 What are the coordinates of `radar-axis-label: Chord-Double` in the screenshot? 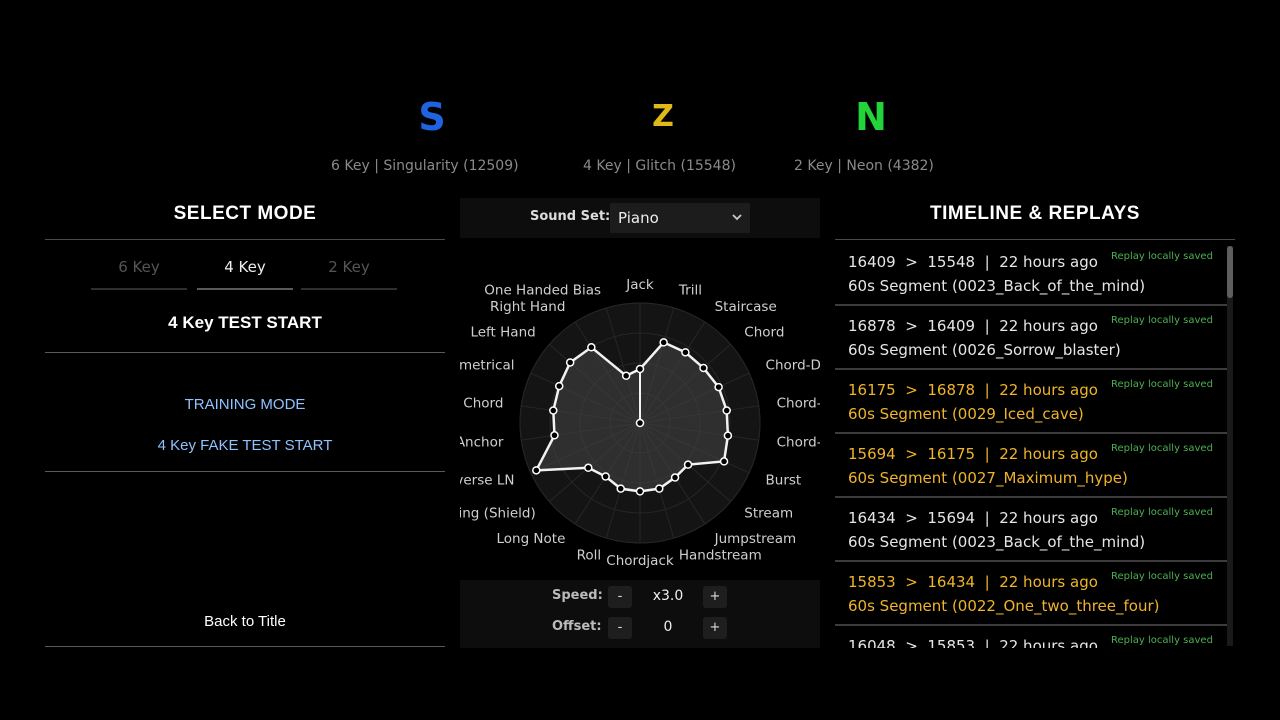 It's located at (793, 366).